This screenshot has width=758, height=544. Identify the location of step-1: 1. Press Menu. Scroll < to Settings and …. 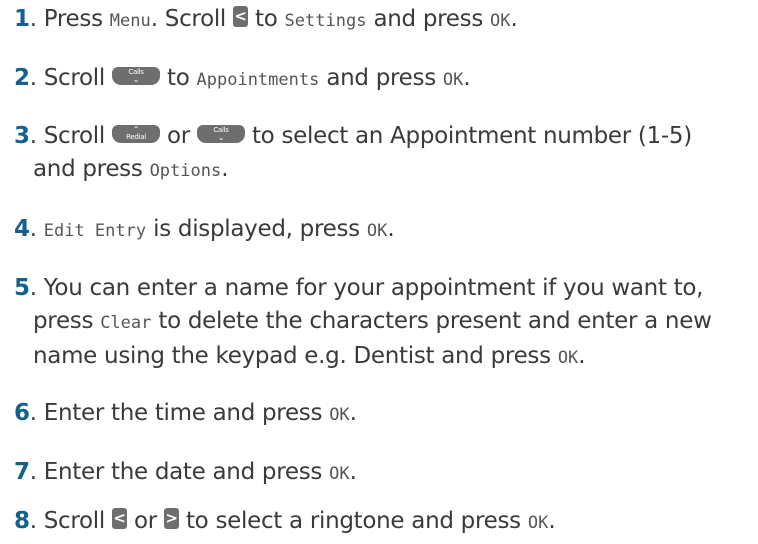
(383, 20).